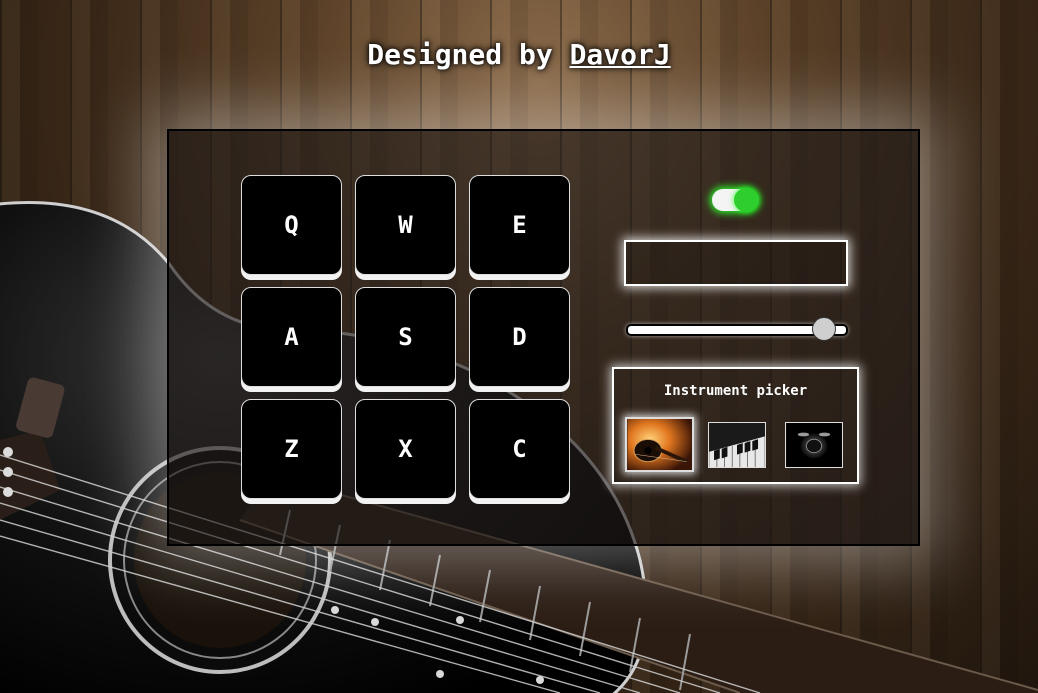  Describe the element at coordinates (735, 391) in the screenshot. I see `instrument-picker-title: Instrument picker` at that location.